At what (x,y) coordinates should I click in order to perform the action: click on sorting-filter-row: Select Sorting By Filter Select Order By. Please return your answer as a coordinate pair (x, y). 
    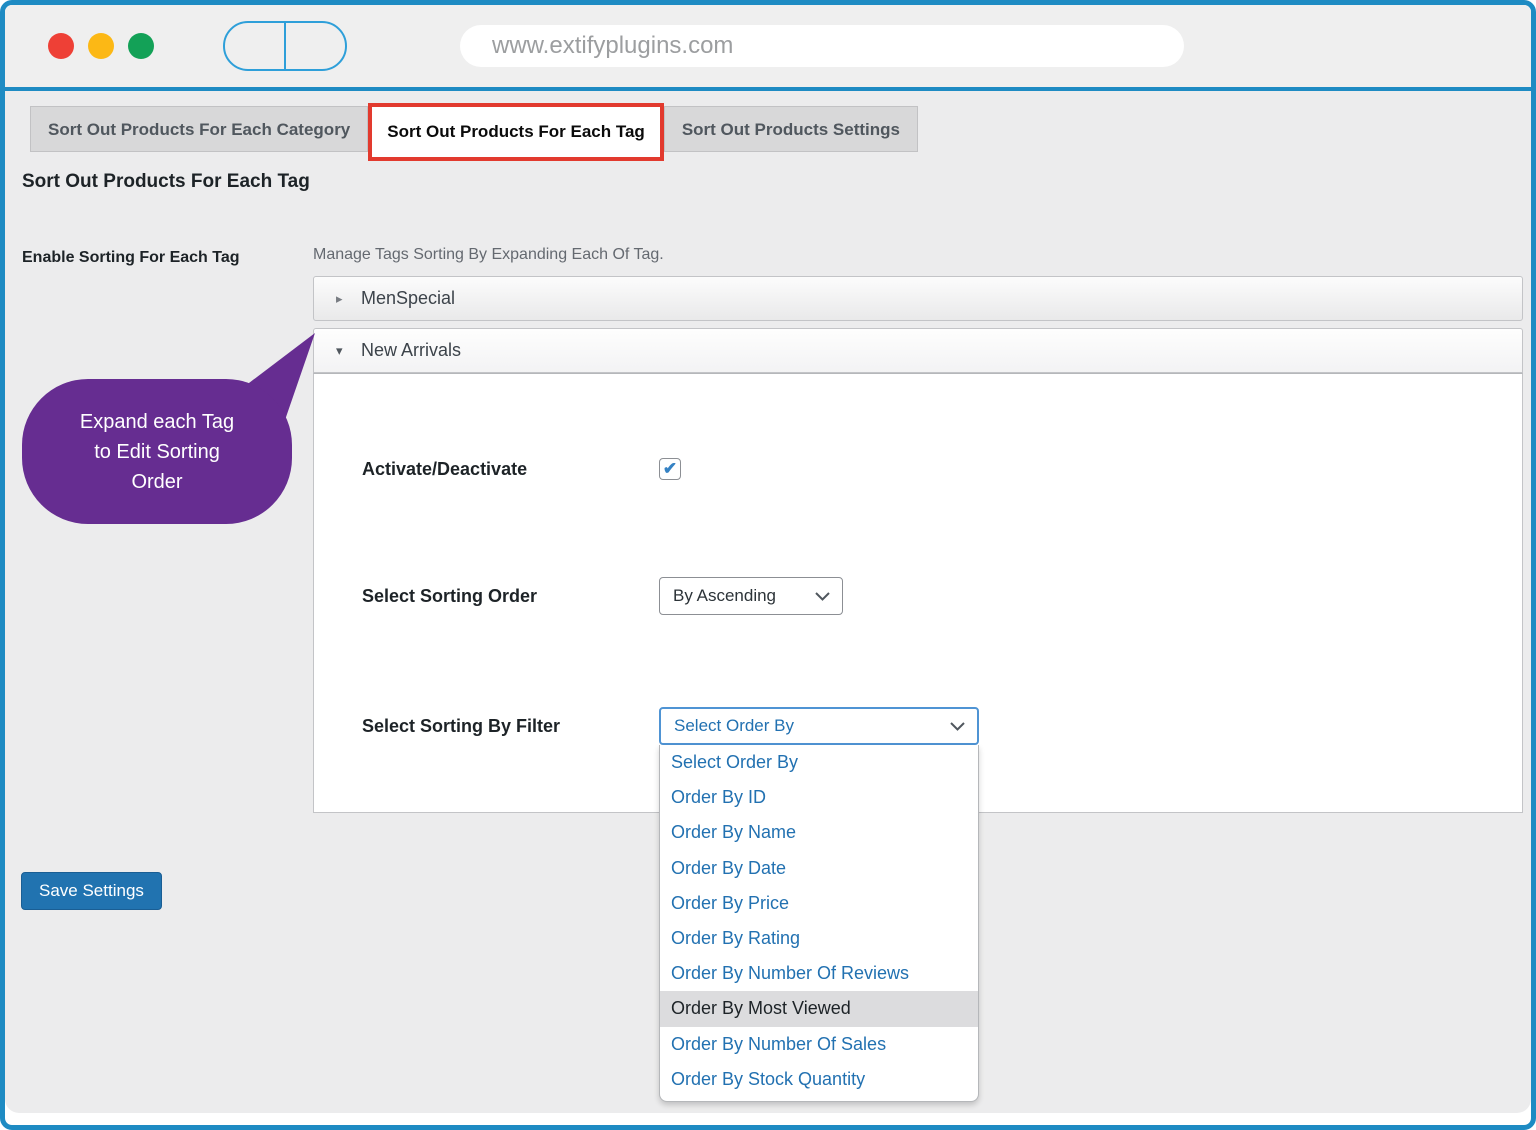
    Looking at the image, I should click on (932, 726).